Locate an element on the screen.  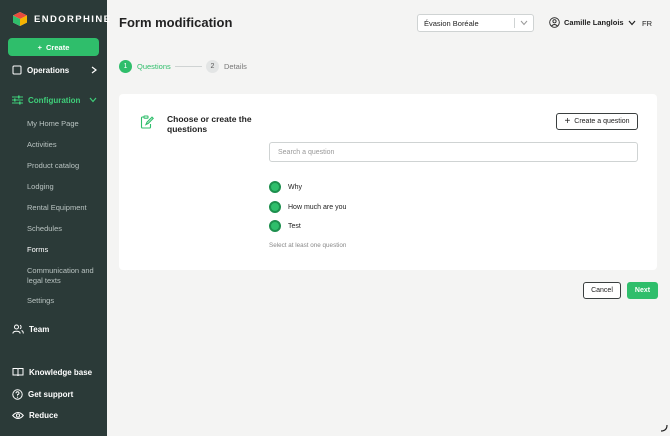
users-icon is located at coordinates (18, 329).